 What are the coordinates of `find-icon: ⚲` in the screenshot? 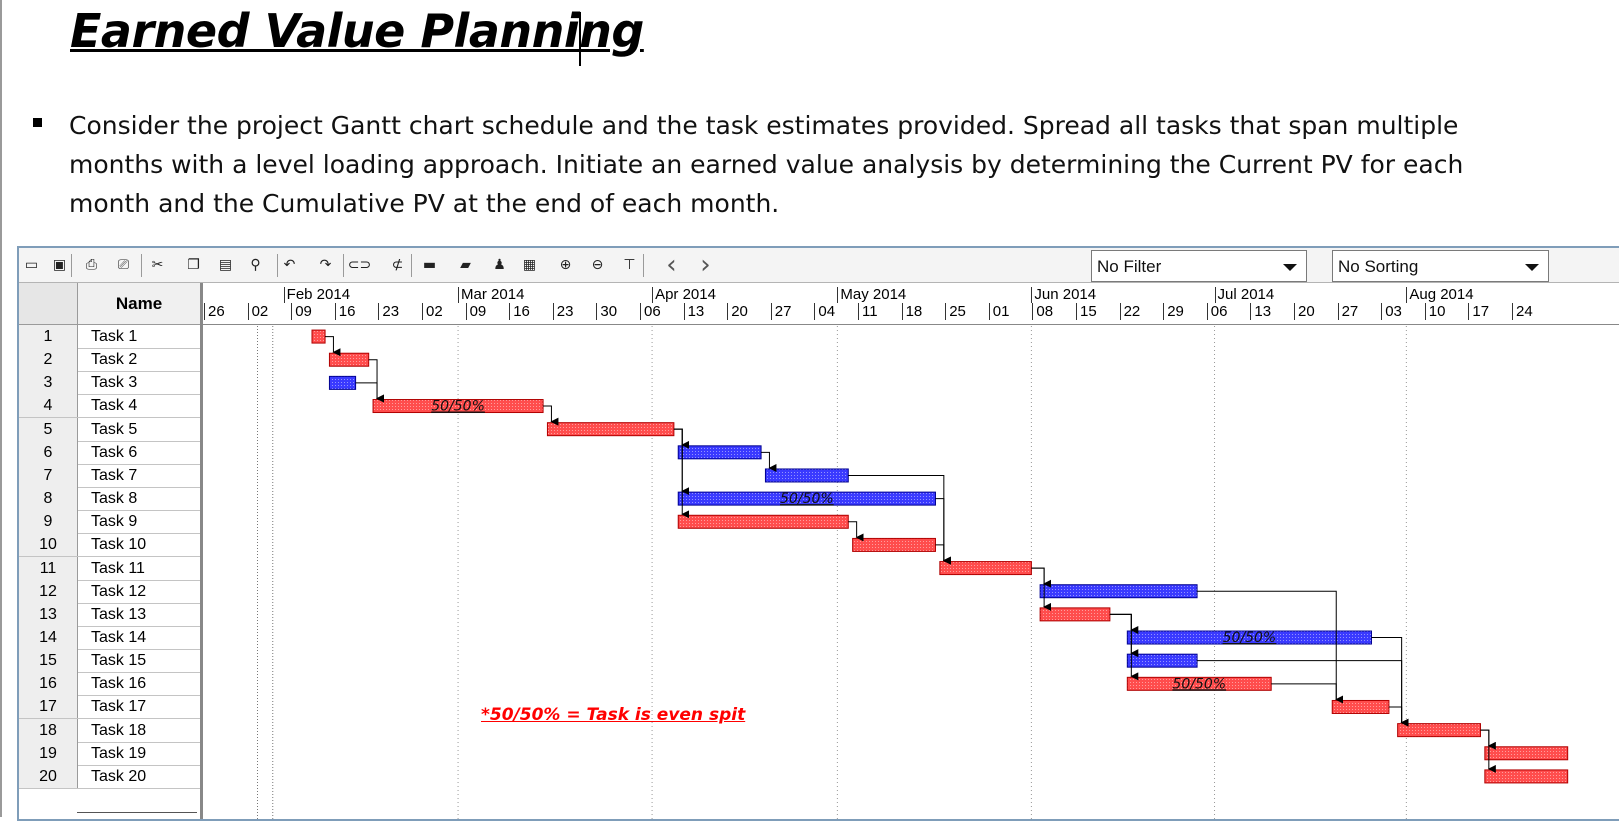 It's located at (255, 264).